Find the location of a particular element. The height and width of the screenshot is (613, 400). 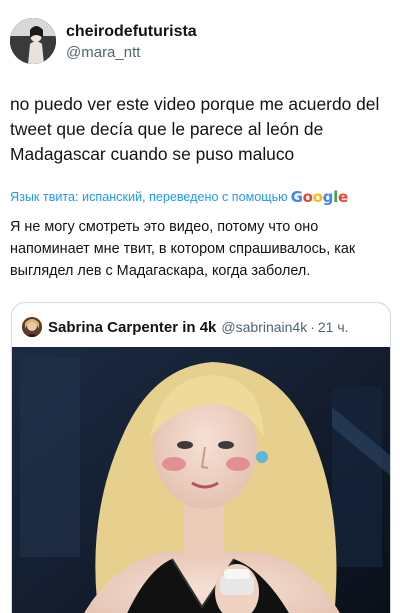

quoted-author-name: Sabrina Carpenter in 4k is located at coordinates (132, 327).